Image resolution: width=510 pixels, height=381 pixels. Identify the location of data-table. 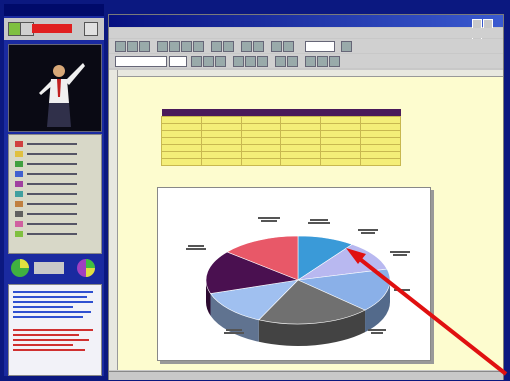
(281, 137).